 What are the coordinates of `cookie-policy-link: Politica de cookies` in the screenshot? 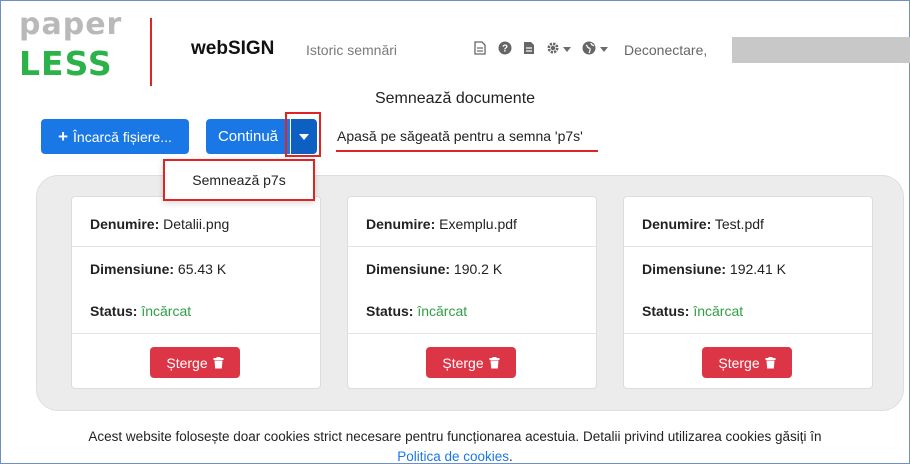 It's located at (453, 456).